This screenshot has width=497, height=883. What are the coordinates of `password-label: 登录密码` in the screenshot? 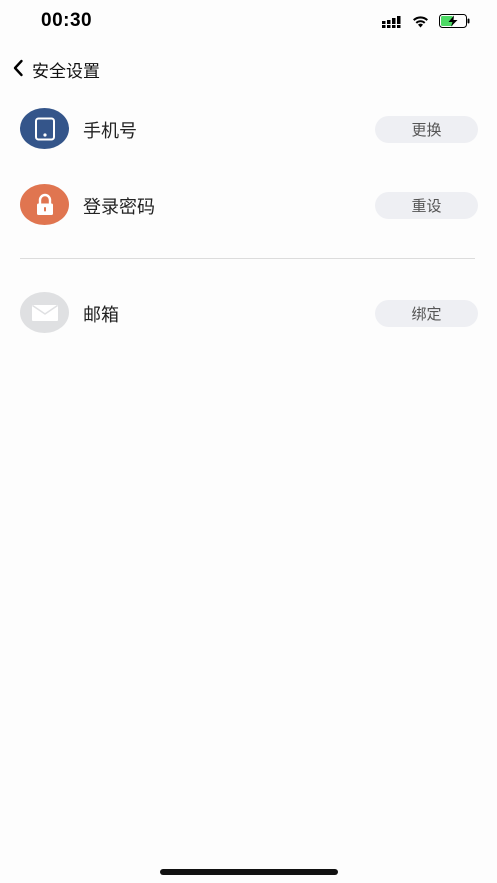 It's located at (119, 207).